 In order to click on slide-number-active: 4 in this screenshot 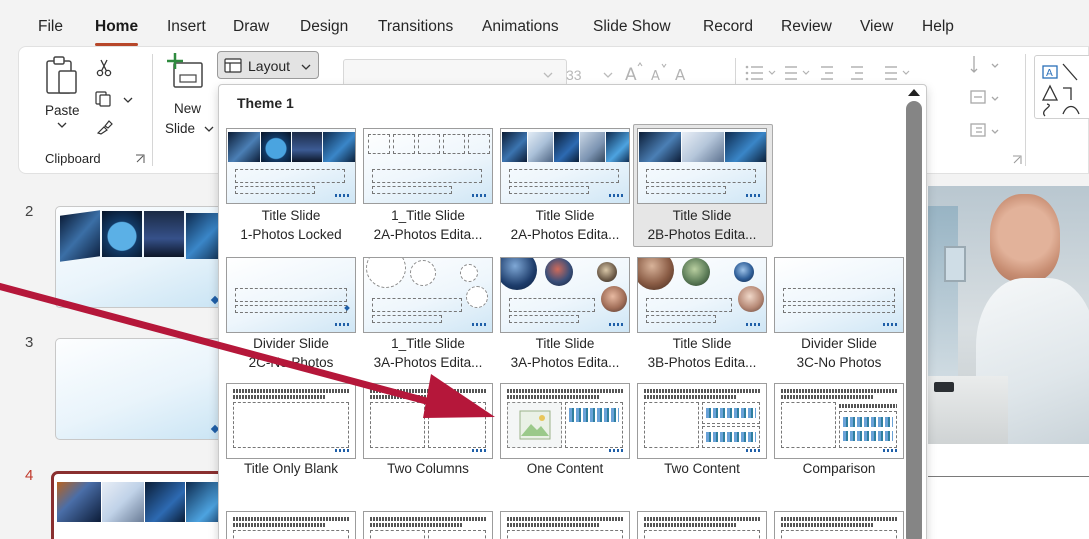, I will do `click(29, 475)`.